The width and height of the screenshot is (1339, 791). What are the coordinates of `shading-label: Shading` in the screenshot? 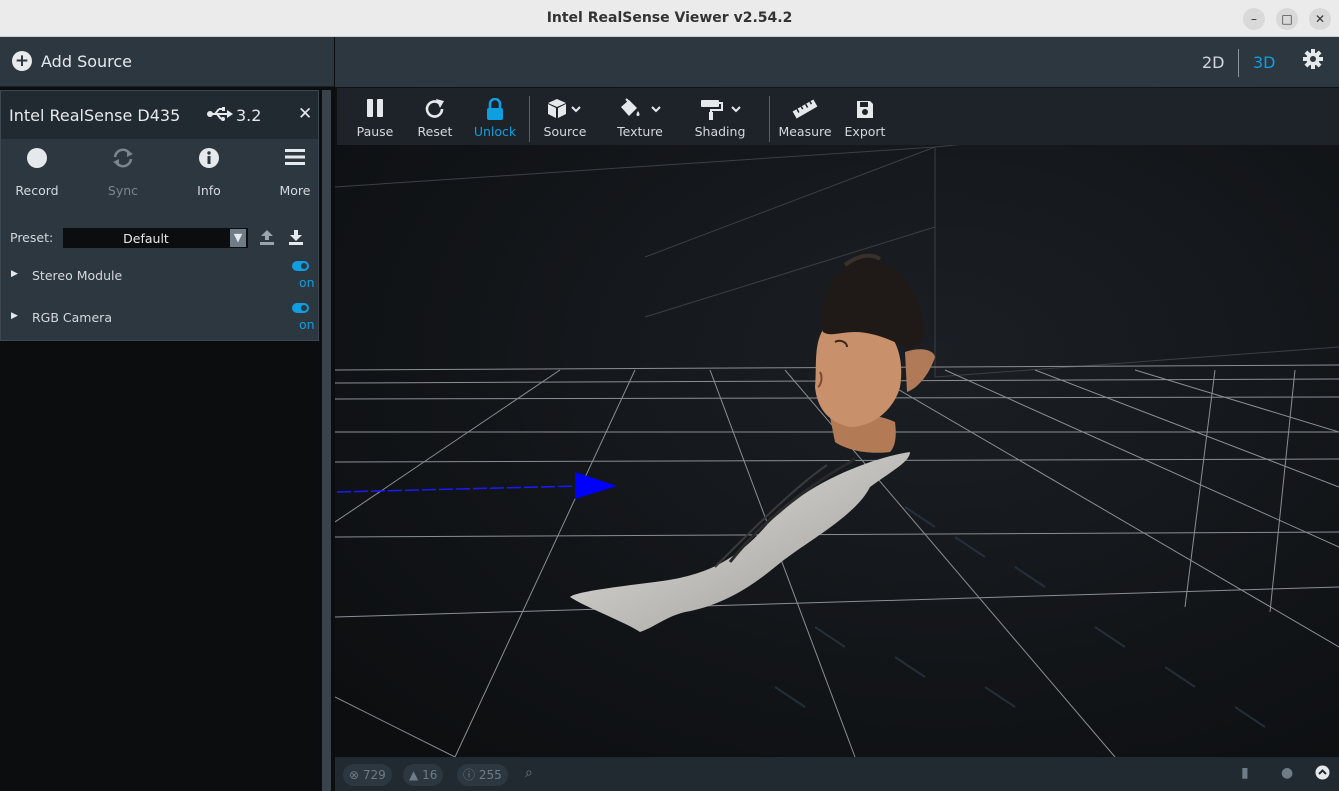 It's located at (720, 131).